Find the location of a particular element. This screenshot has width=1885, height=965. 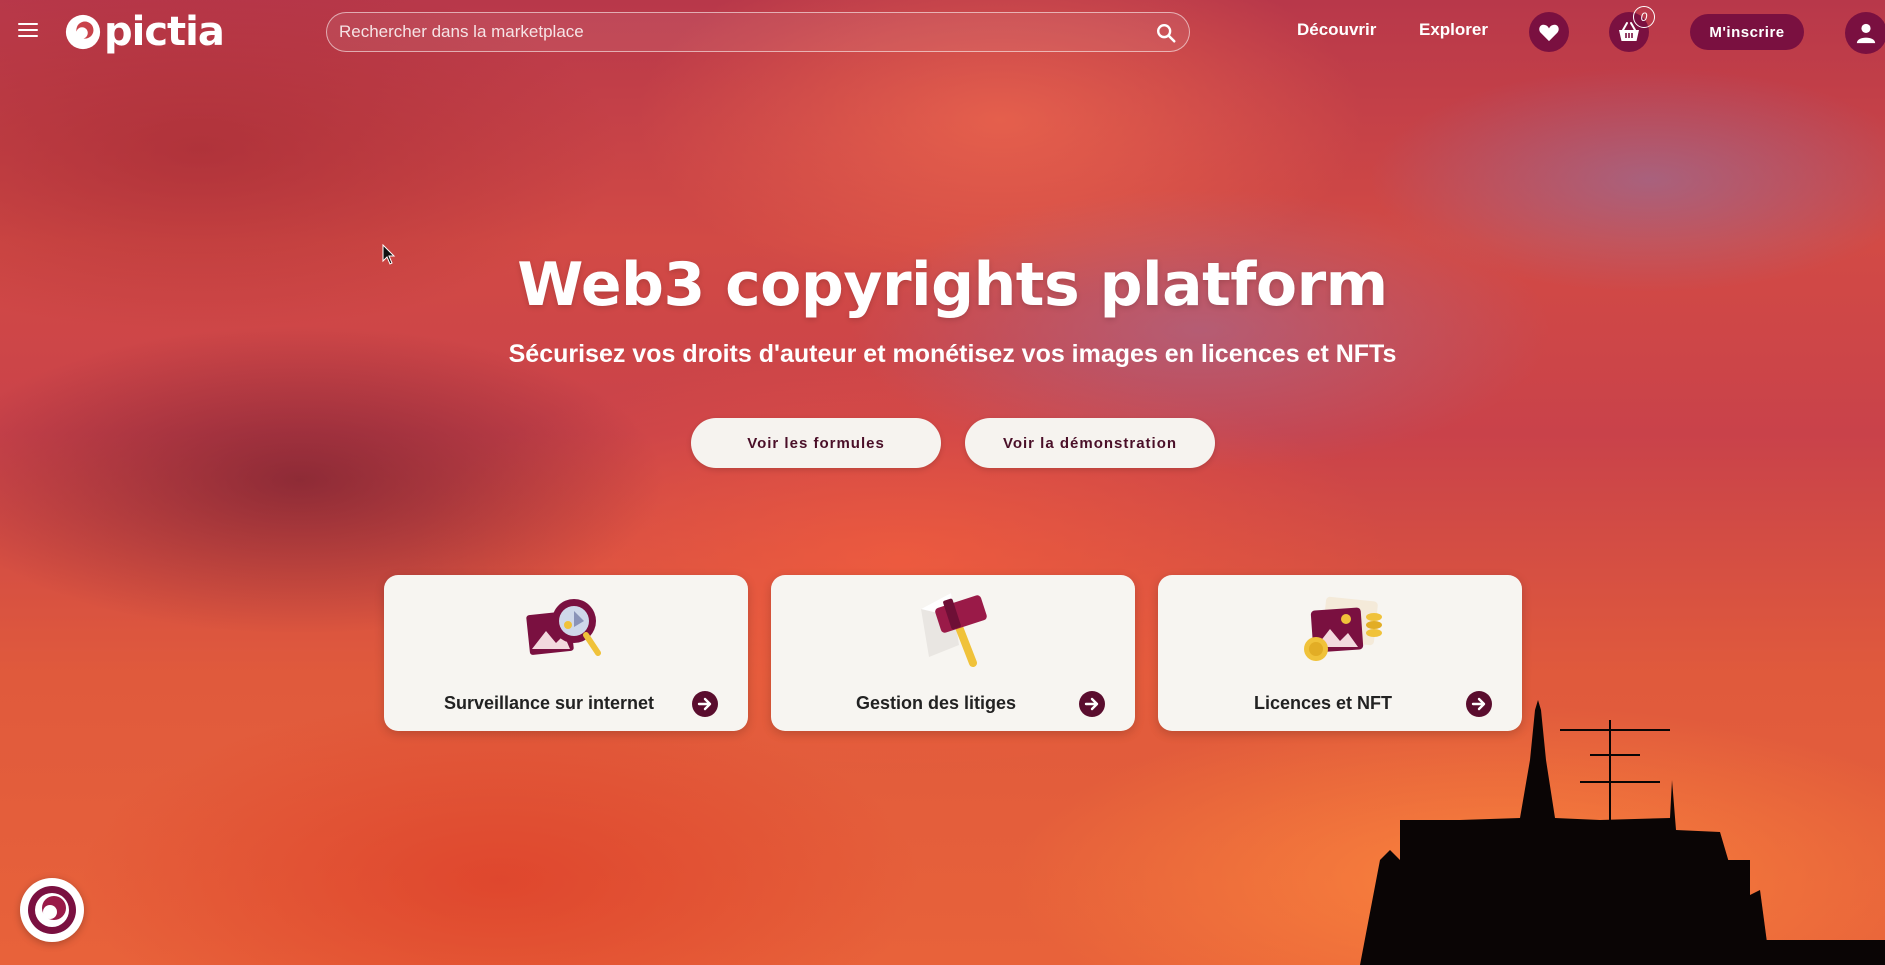

nav-link-discover: Découvrir is located at coordinates (1336, 30).